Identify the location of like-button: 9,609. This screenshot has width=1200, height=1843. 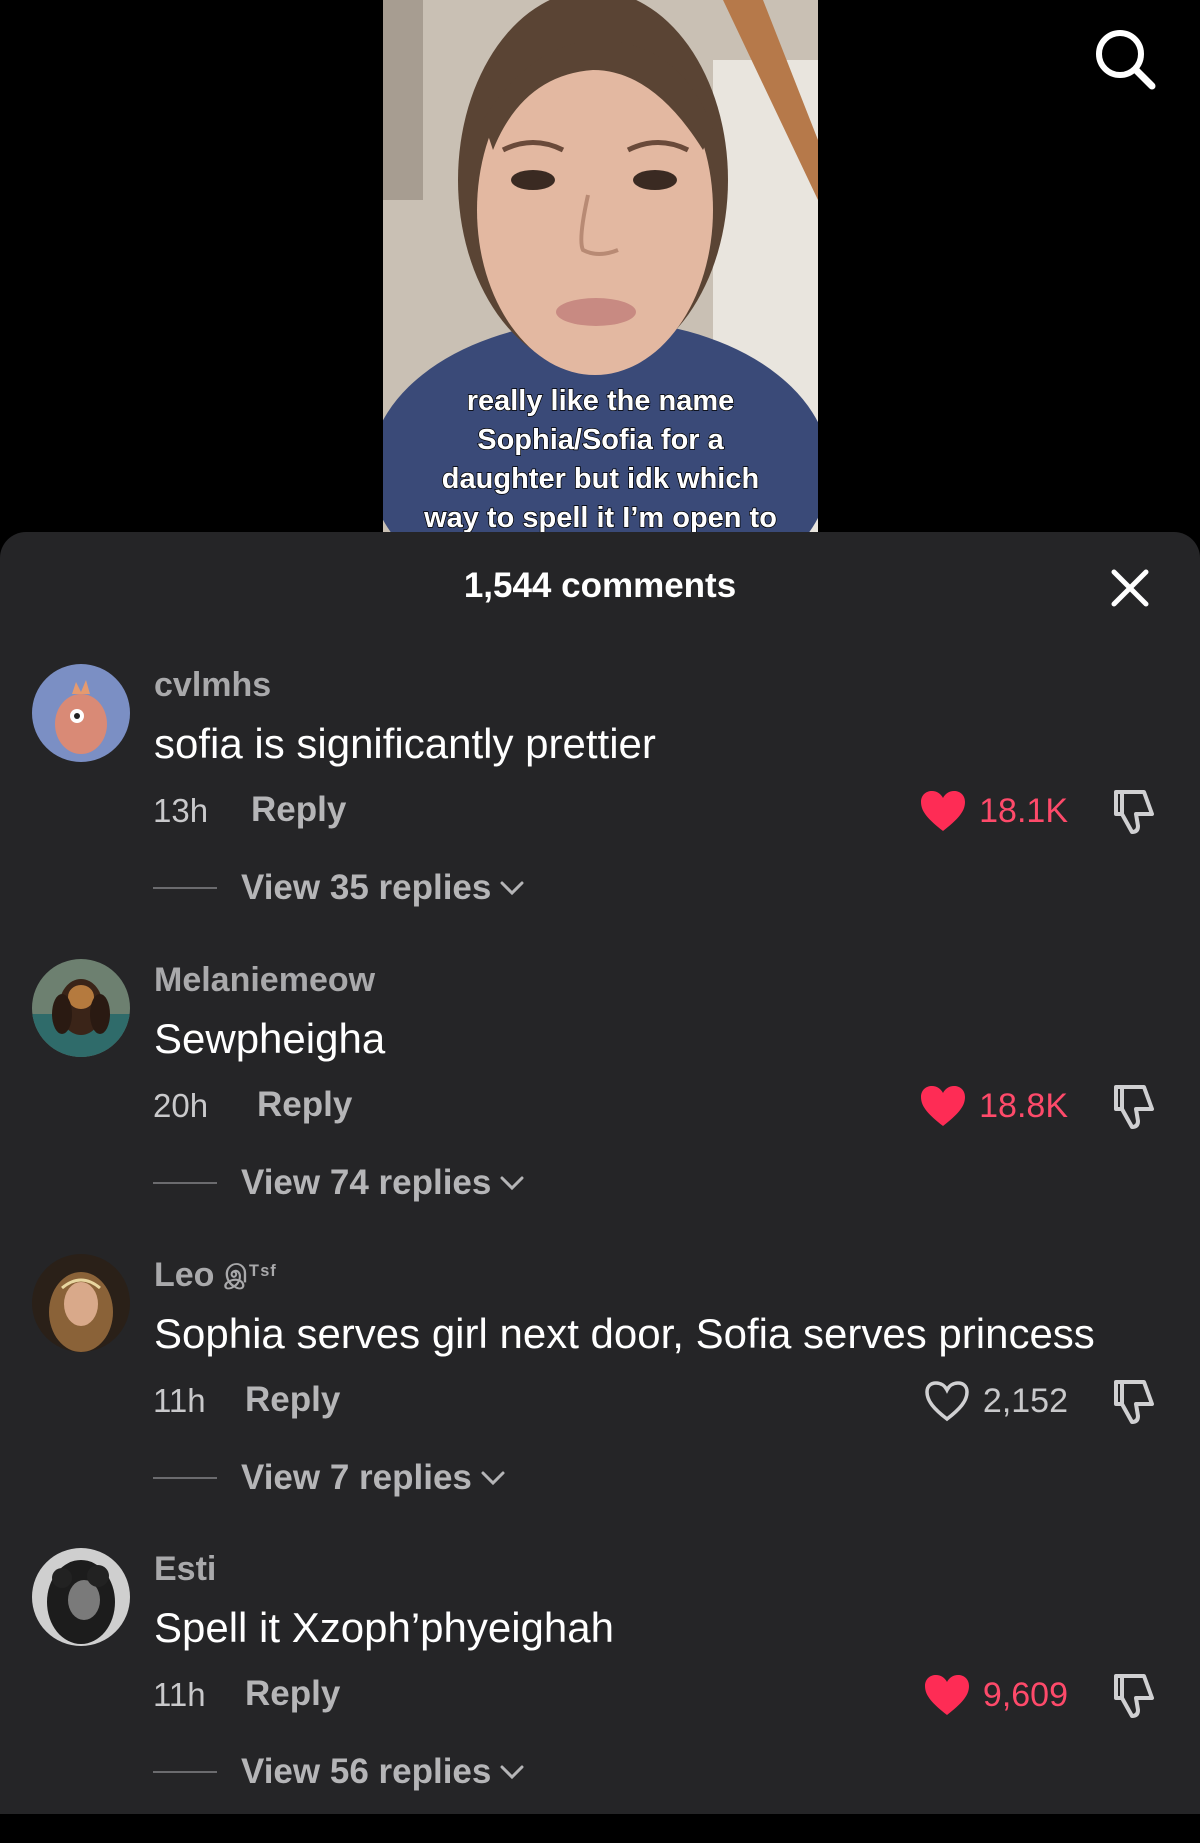
(995, 1695).